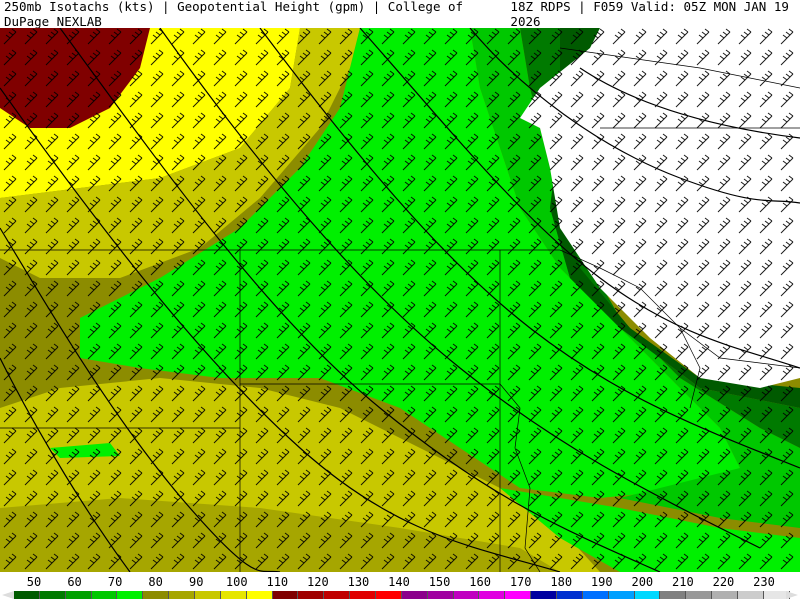 The image size is (800, 600). Describe the element at coordinates (723, 582) in the screenshot. I see `colorbar-tick-label: 220` at that location.